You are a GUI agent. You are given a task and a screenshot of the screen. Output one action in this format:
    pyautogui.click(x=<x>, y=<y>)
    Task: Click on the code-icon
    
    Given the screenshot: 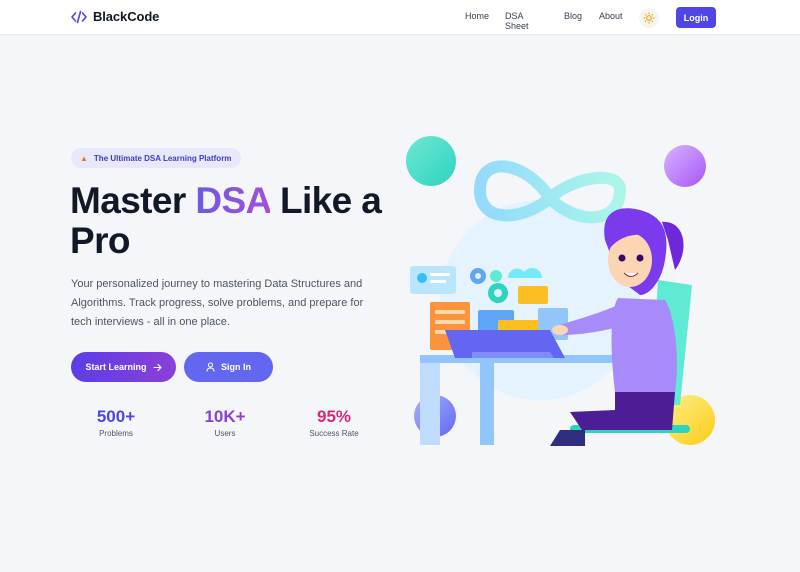 What is the action you would take?
    pyautogui.click(x=79, y=16)
    